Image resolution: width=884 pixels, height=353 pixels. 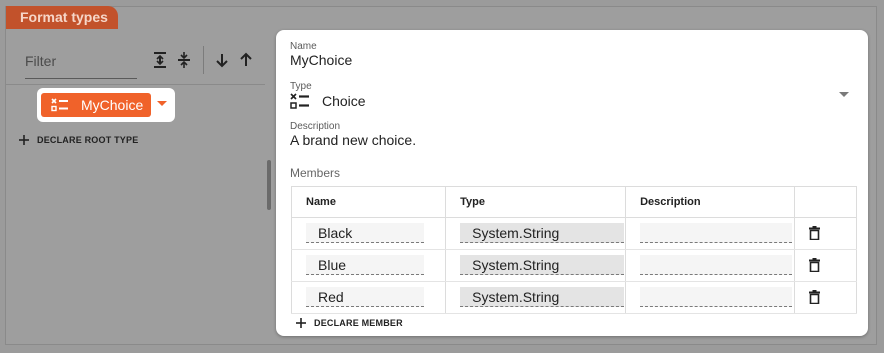 I want to click on name-field: MyChoice, so click(x=321, y=60).